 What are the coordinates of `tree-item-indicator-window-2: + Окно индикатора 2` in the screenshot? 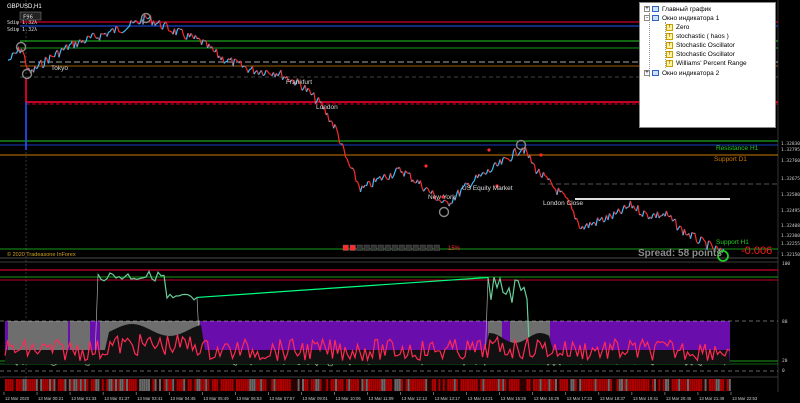 It's located at (681, 73).